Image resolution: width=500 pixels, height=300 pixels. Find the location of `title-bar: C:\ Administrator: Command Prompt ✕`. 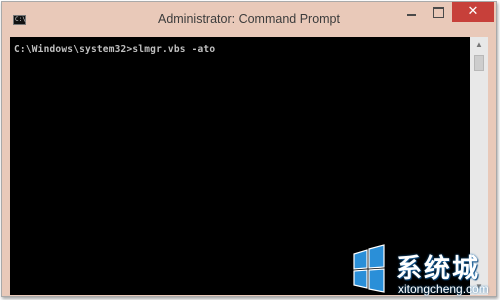

title-bar: C:\ Administrator: Command Prompt ✕ is located at coordinates (249, 19).